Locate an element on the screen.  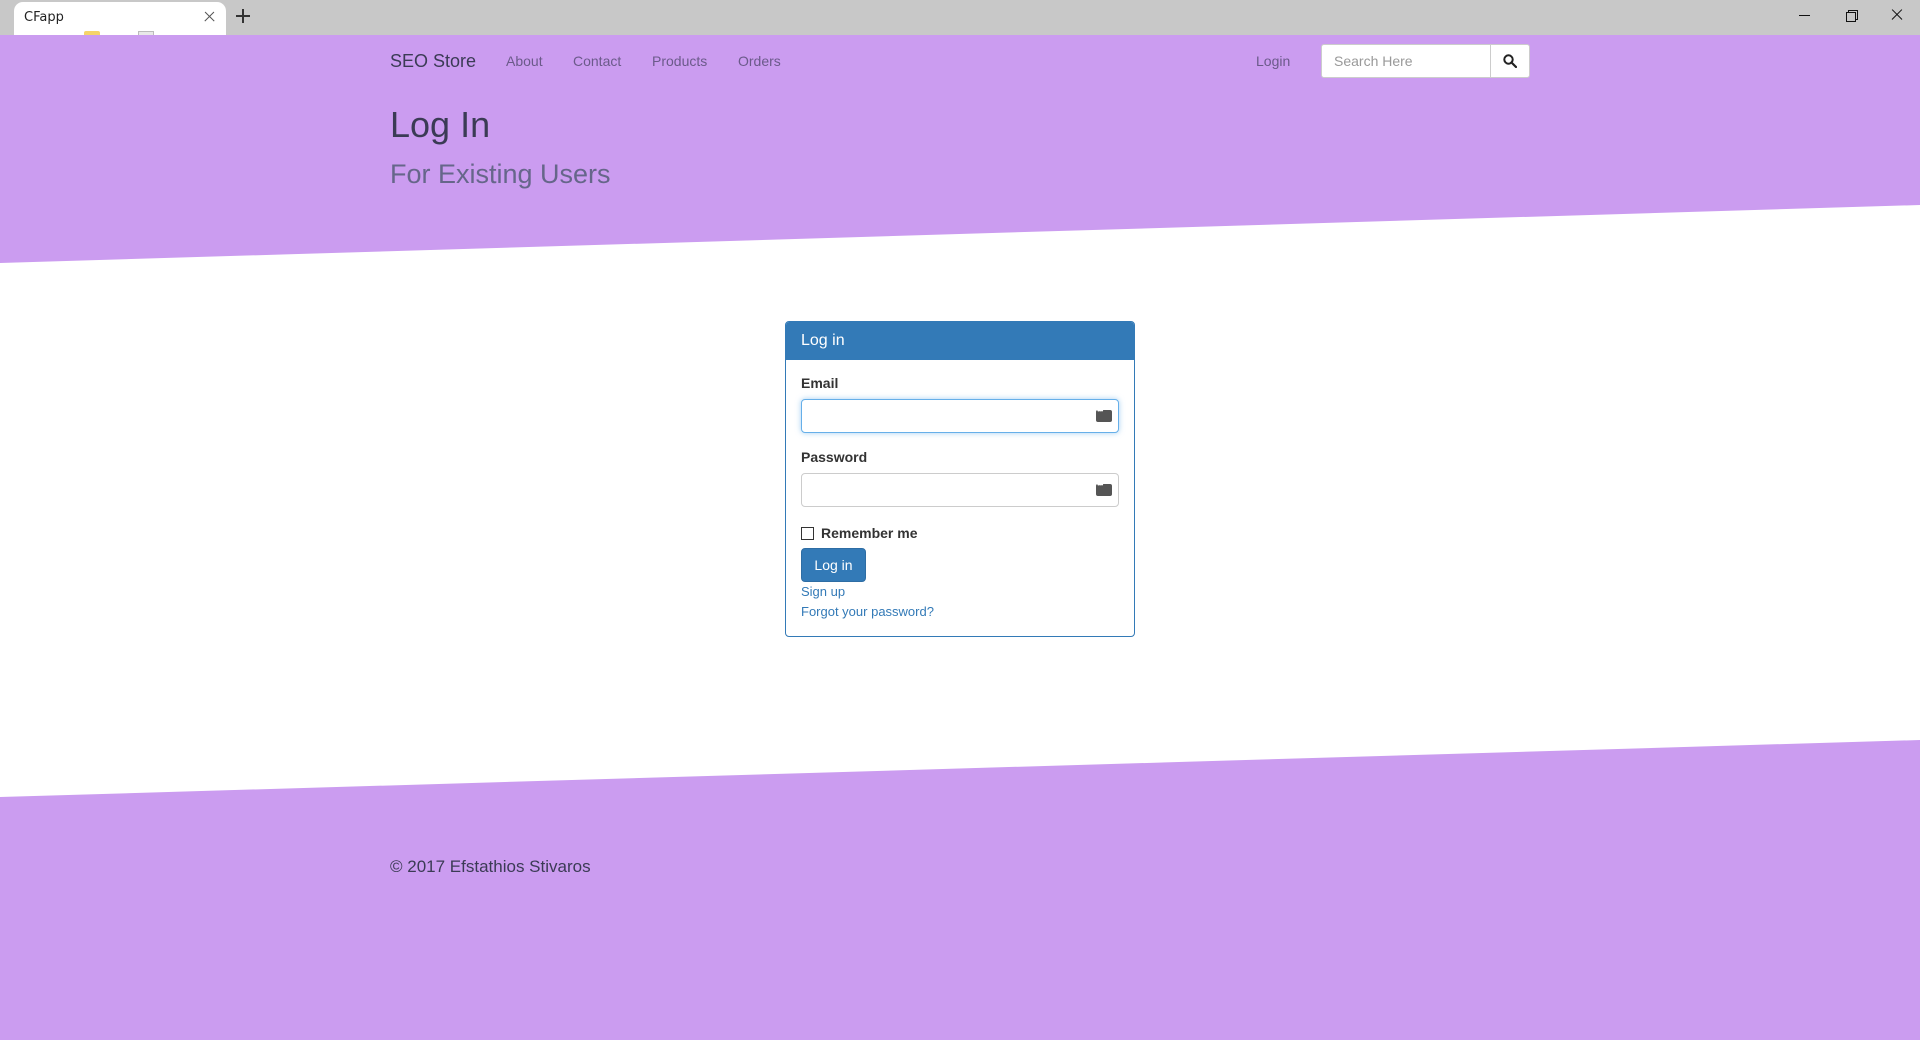
password-label: Password is located at coordinates (834, 457).